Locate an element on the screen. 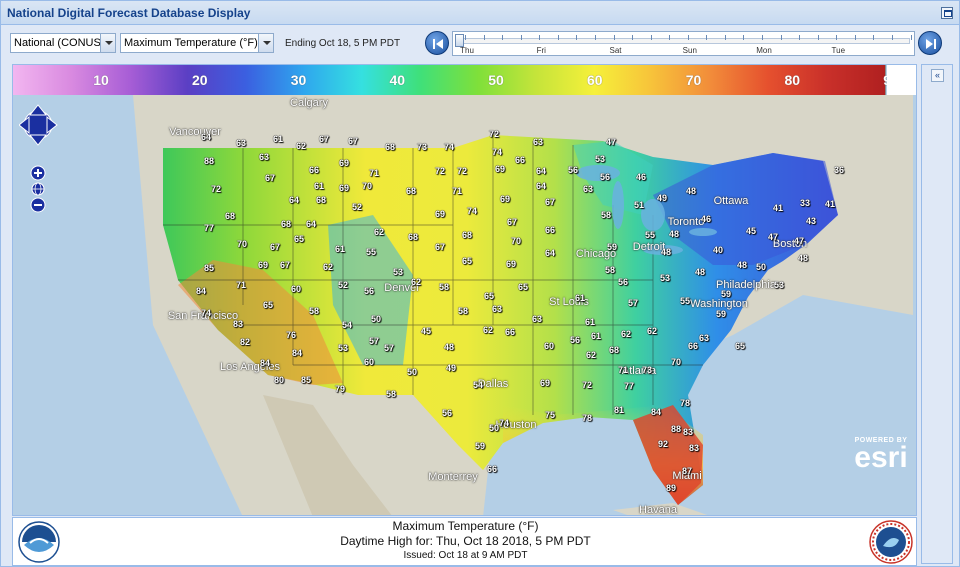 Image resolution: width=960 pixels, height=567 pixels. timeline-day-label: Fri is located at coordinates (541, 50).